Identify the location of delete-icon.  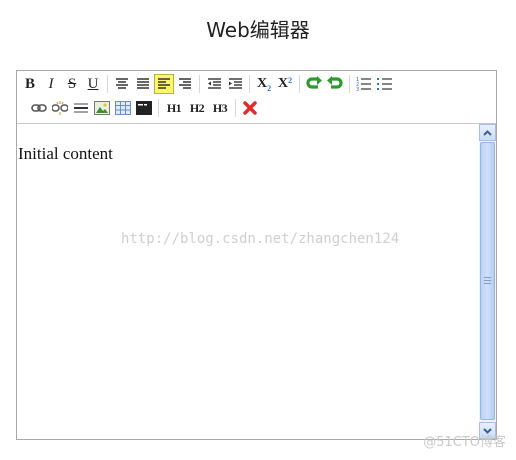
(250, 108).